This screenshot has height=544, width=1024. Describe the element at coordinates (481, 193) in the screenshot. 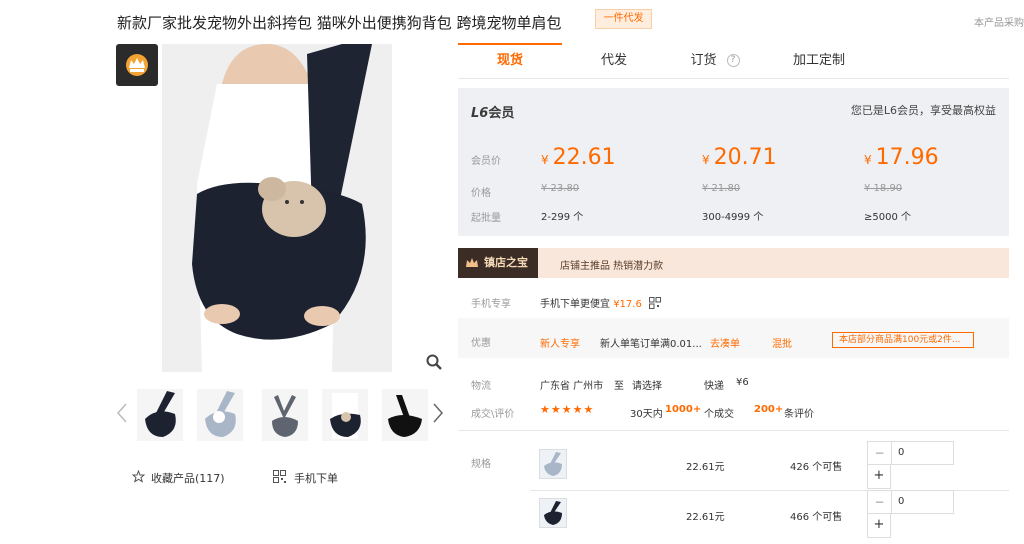

I see `price-label: 价格` at that location.